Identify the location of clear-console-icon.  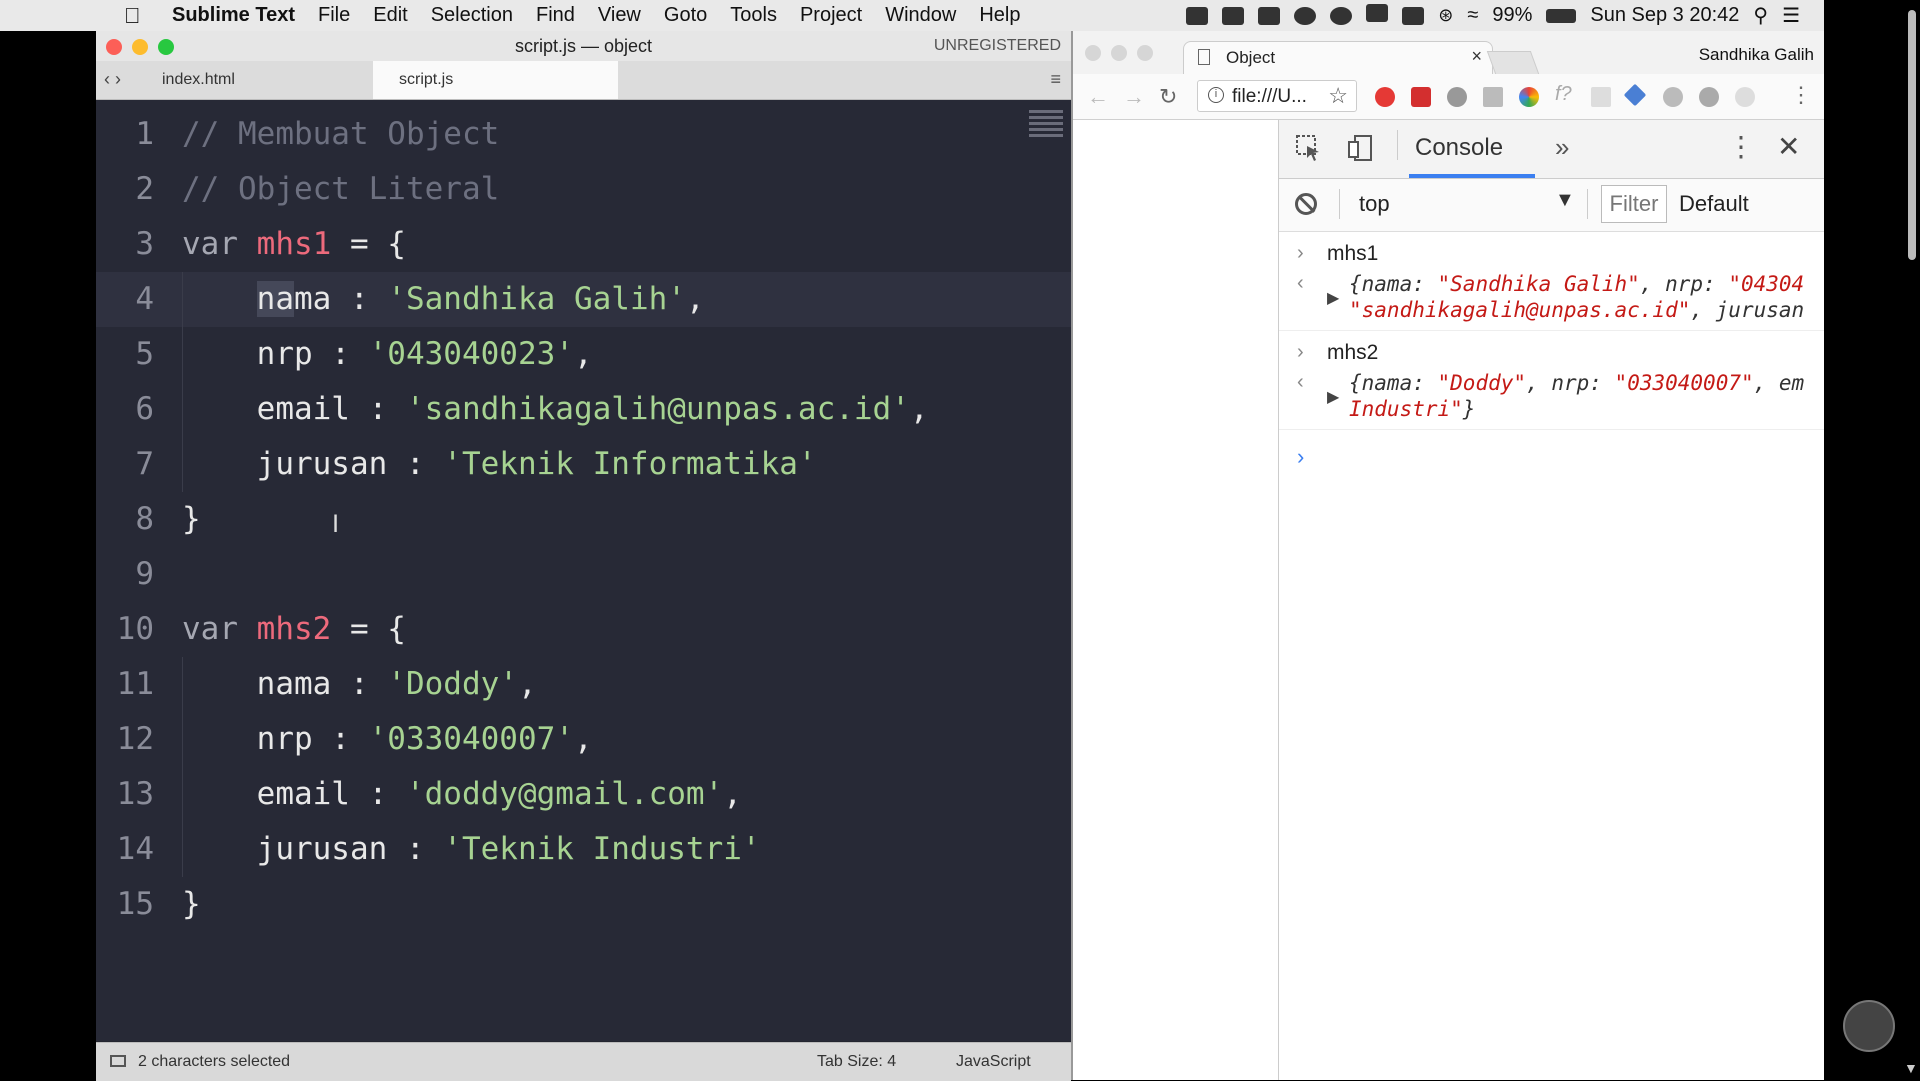
(1306, 204).